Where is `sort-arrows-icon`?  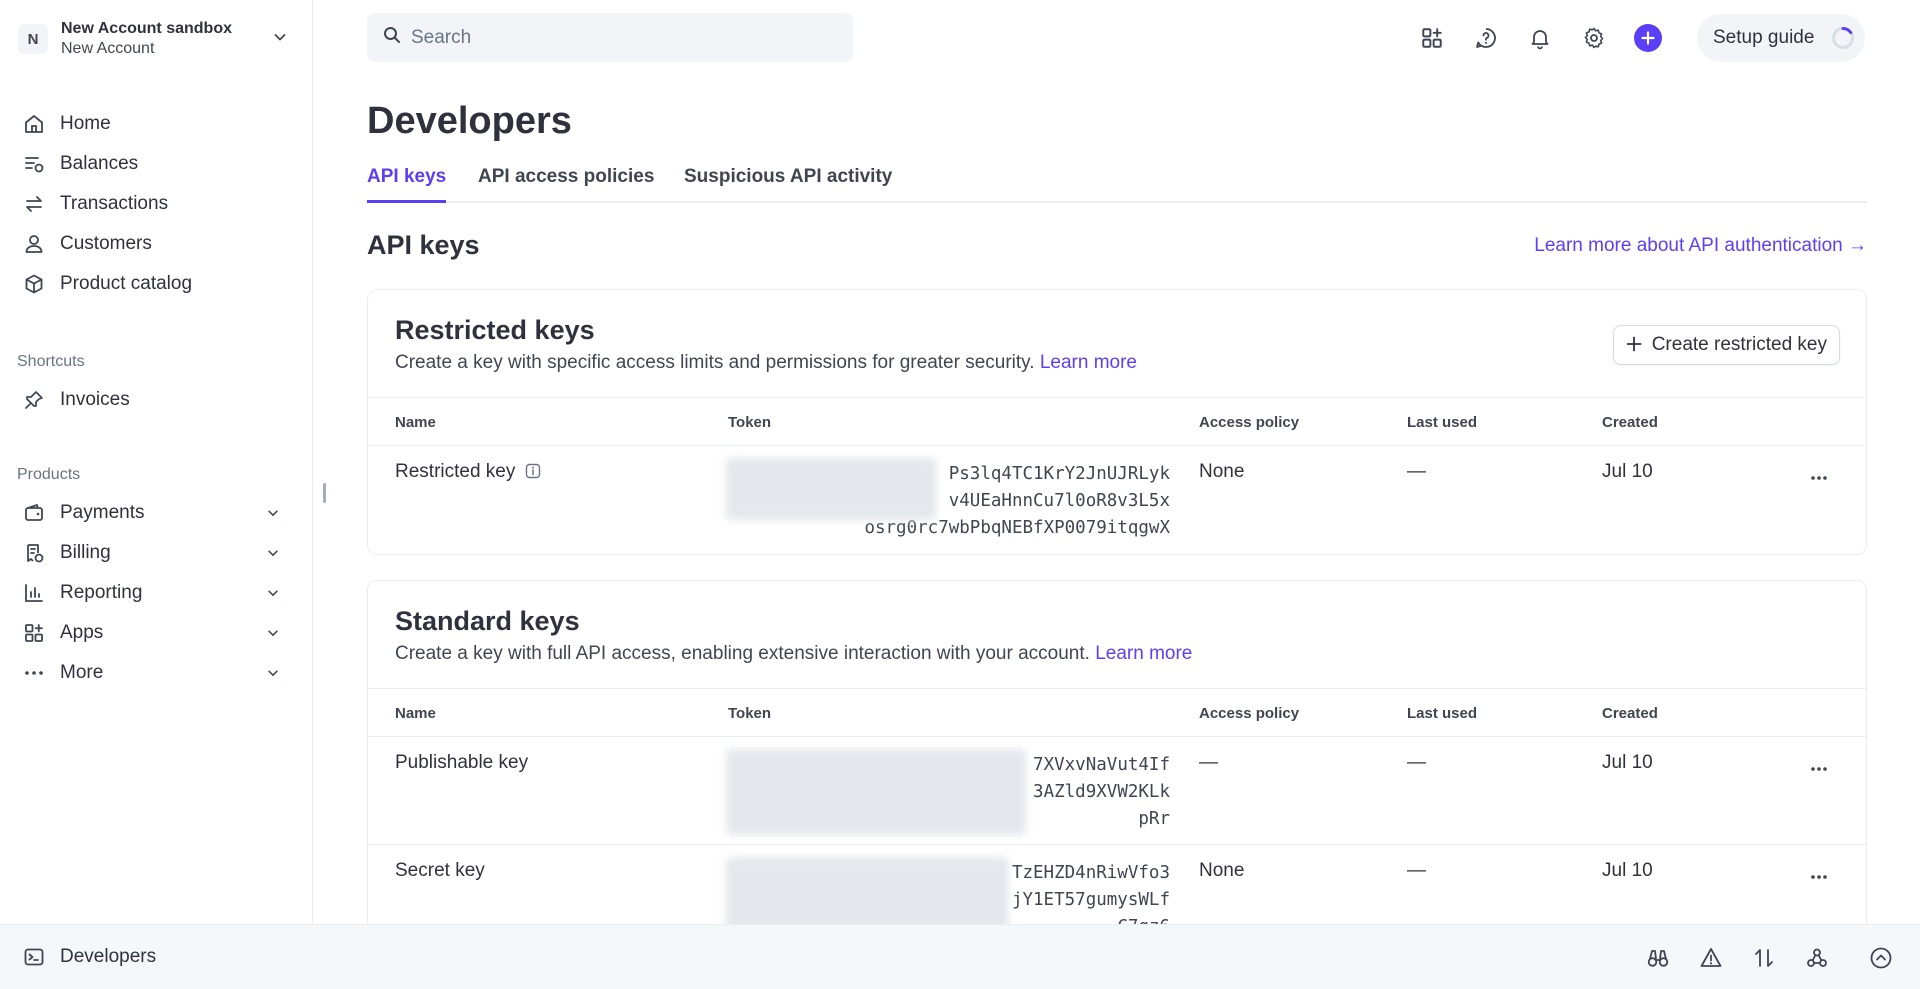
sort-arrows-icon is located at coordinates (1764, 958).